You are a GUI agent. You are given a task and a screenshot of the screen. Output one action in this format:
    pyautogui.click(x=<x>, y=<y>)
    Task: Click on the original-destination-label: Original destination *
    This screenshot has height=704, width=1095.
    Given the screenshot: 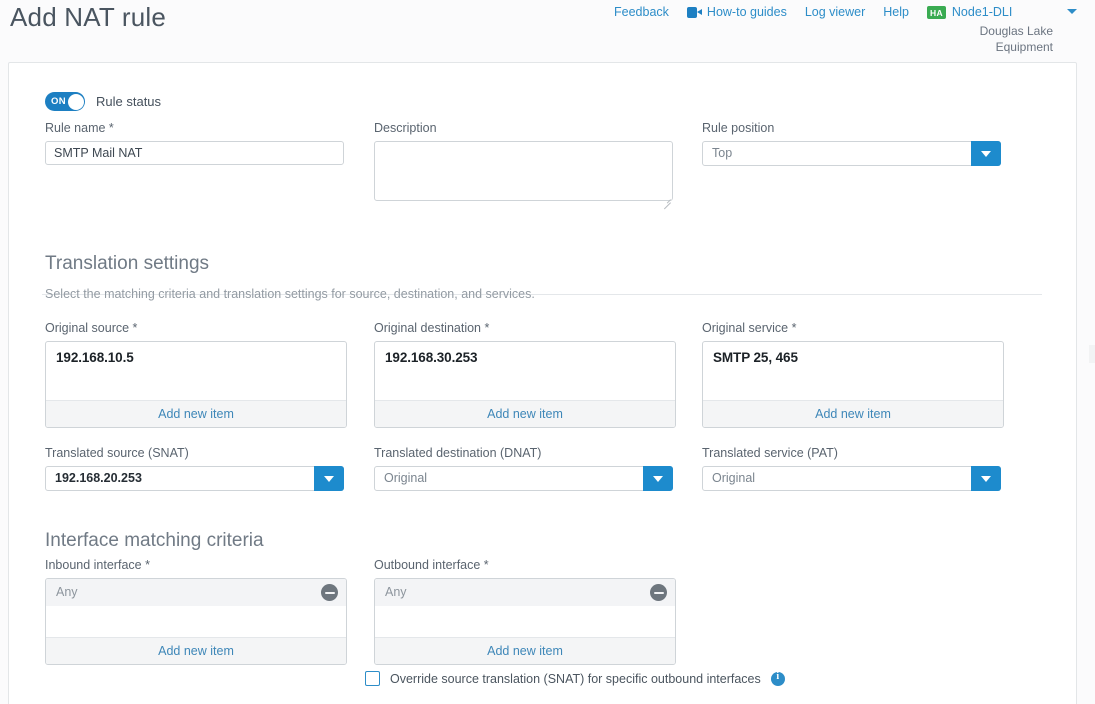 What is the action you would take?
    pyautogui.click(x=432, y=328)
    